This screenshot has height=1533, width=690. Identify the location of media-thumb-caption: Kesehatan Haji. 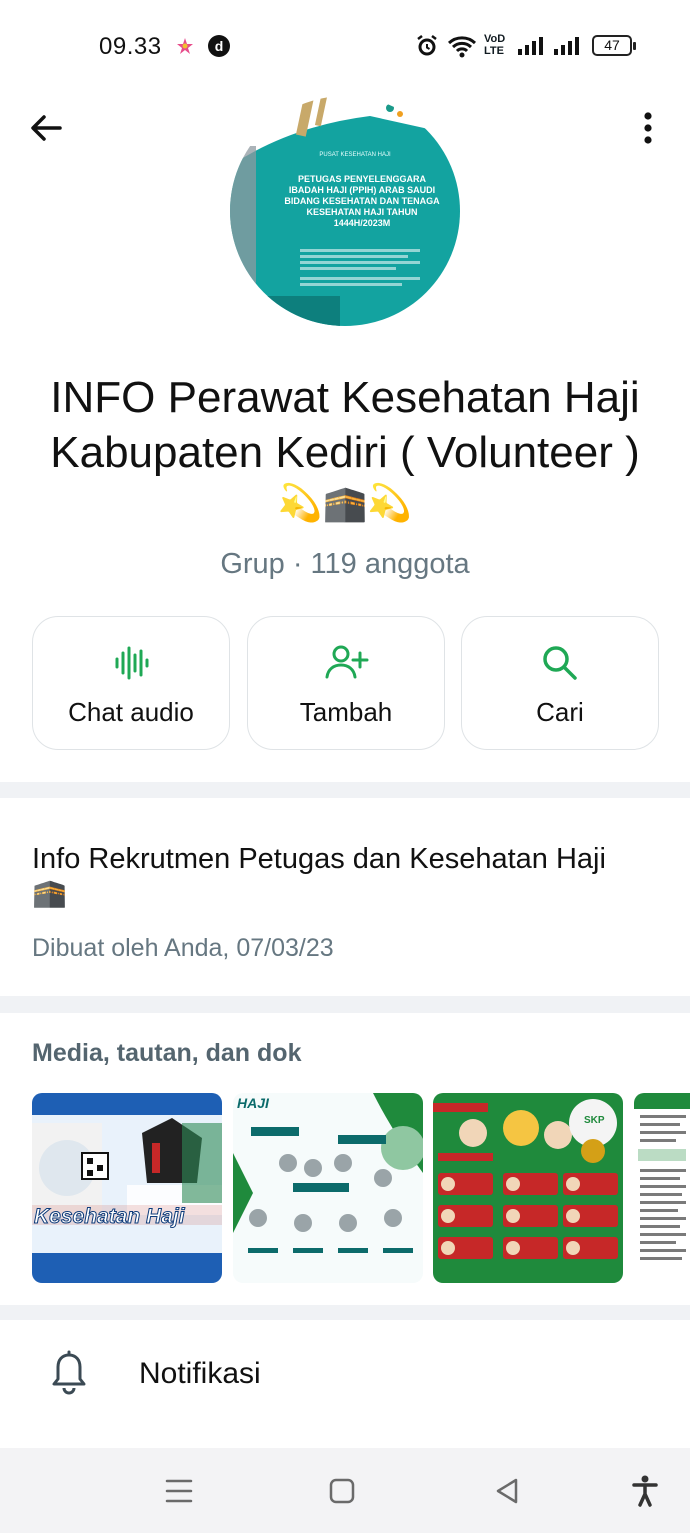
(110, 1217).